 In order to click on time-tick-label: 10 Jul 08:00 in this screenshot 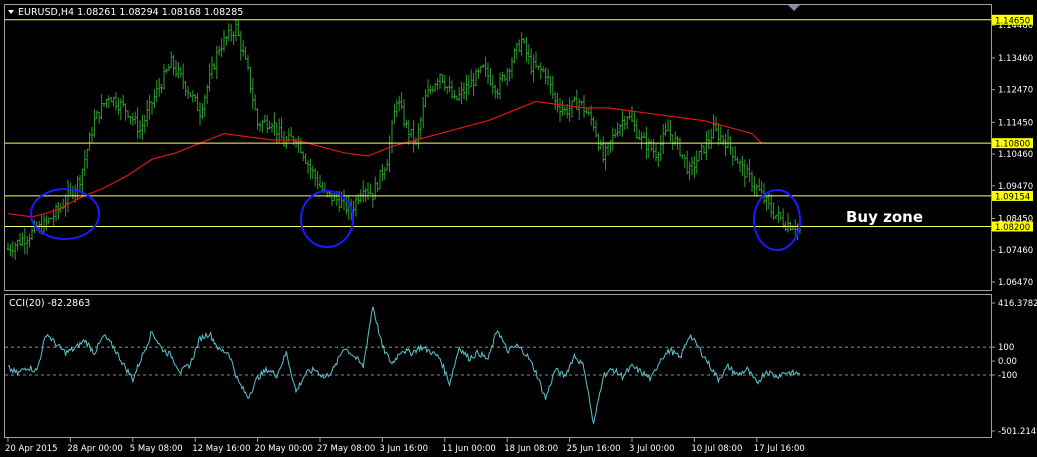, I will do `click(716, 449)`.